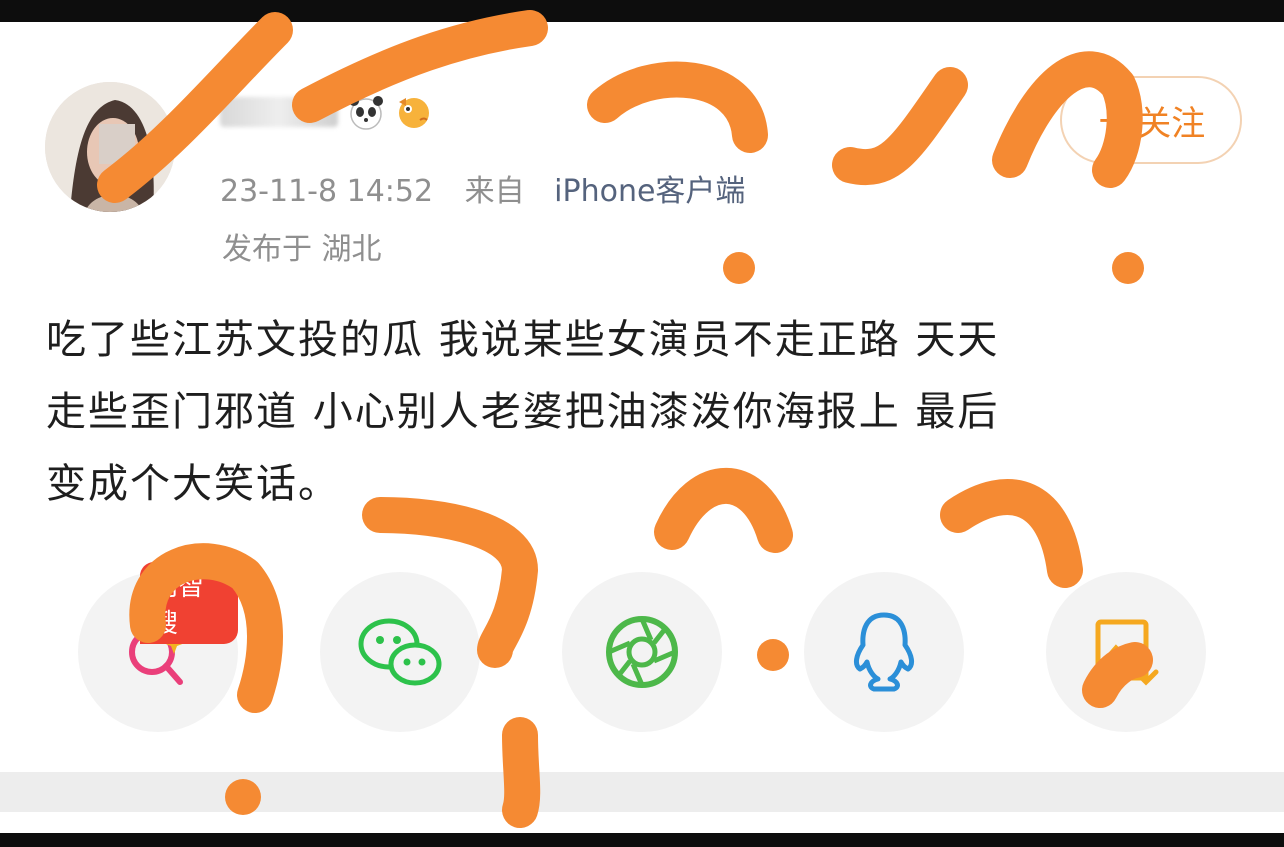  What do you see at coordinates (193, 484) in the screenshot?
I see `content-line: 变成个大笑话。` at bounding box center [193, 484].